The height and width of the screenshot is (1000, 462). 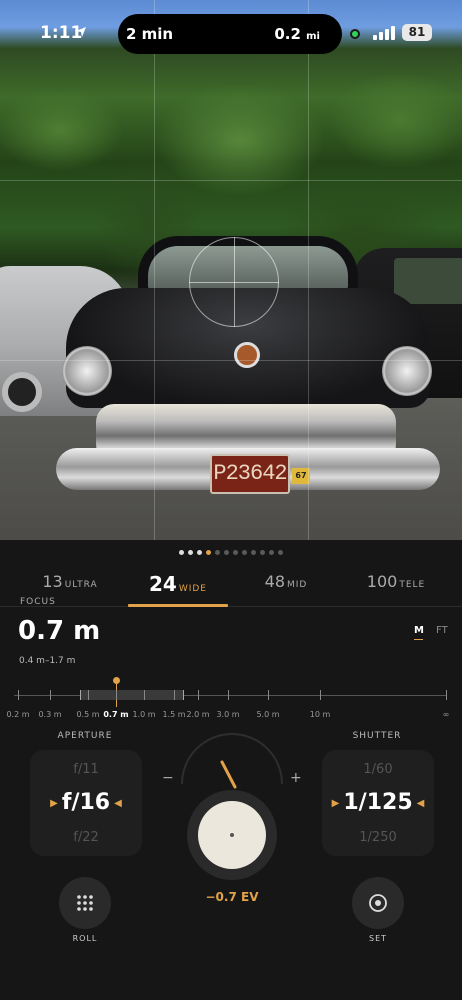 I want to click on location-arrow-icon, so click(x=81, y=32).